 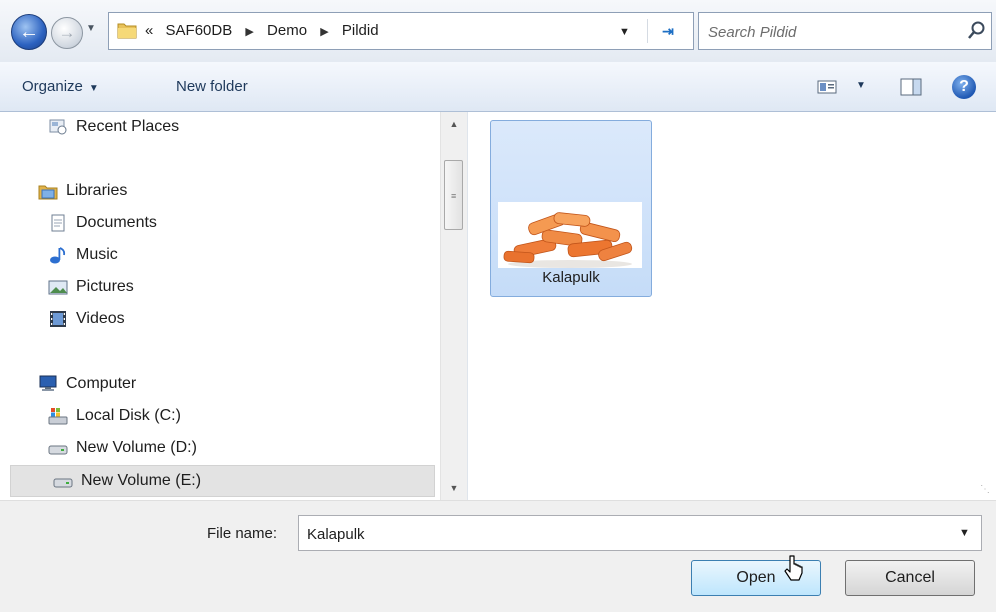 What do you see at coordinates (97, 190) in the screenshot?
I see `nav-item-label: Libraries` at bounding box center [97, 190].